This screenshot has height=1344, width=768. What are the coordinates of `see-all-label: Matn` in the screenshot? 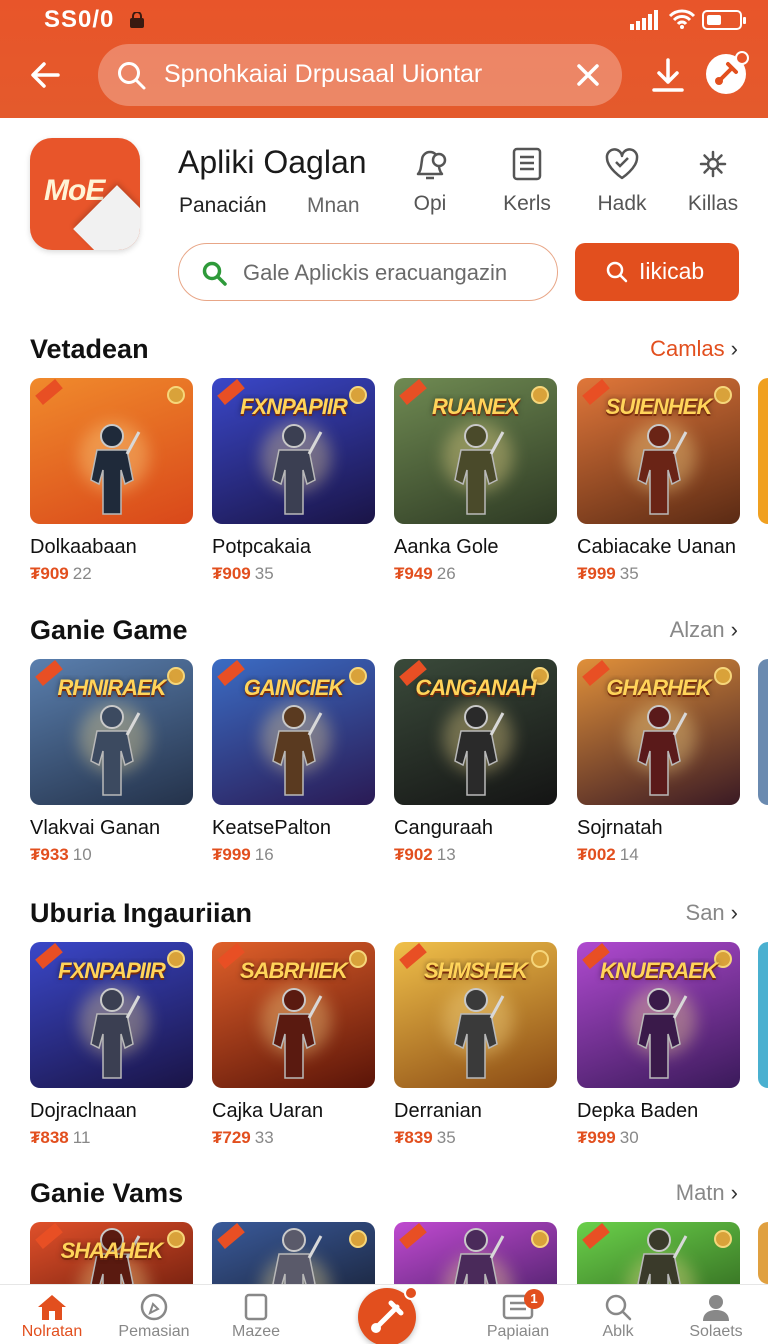 It's located at (700, 1192).